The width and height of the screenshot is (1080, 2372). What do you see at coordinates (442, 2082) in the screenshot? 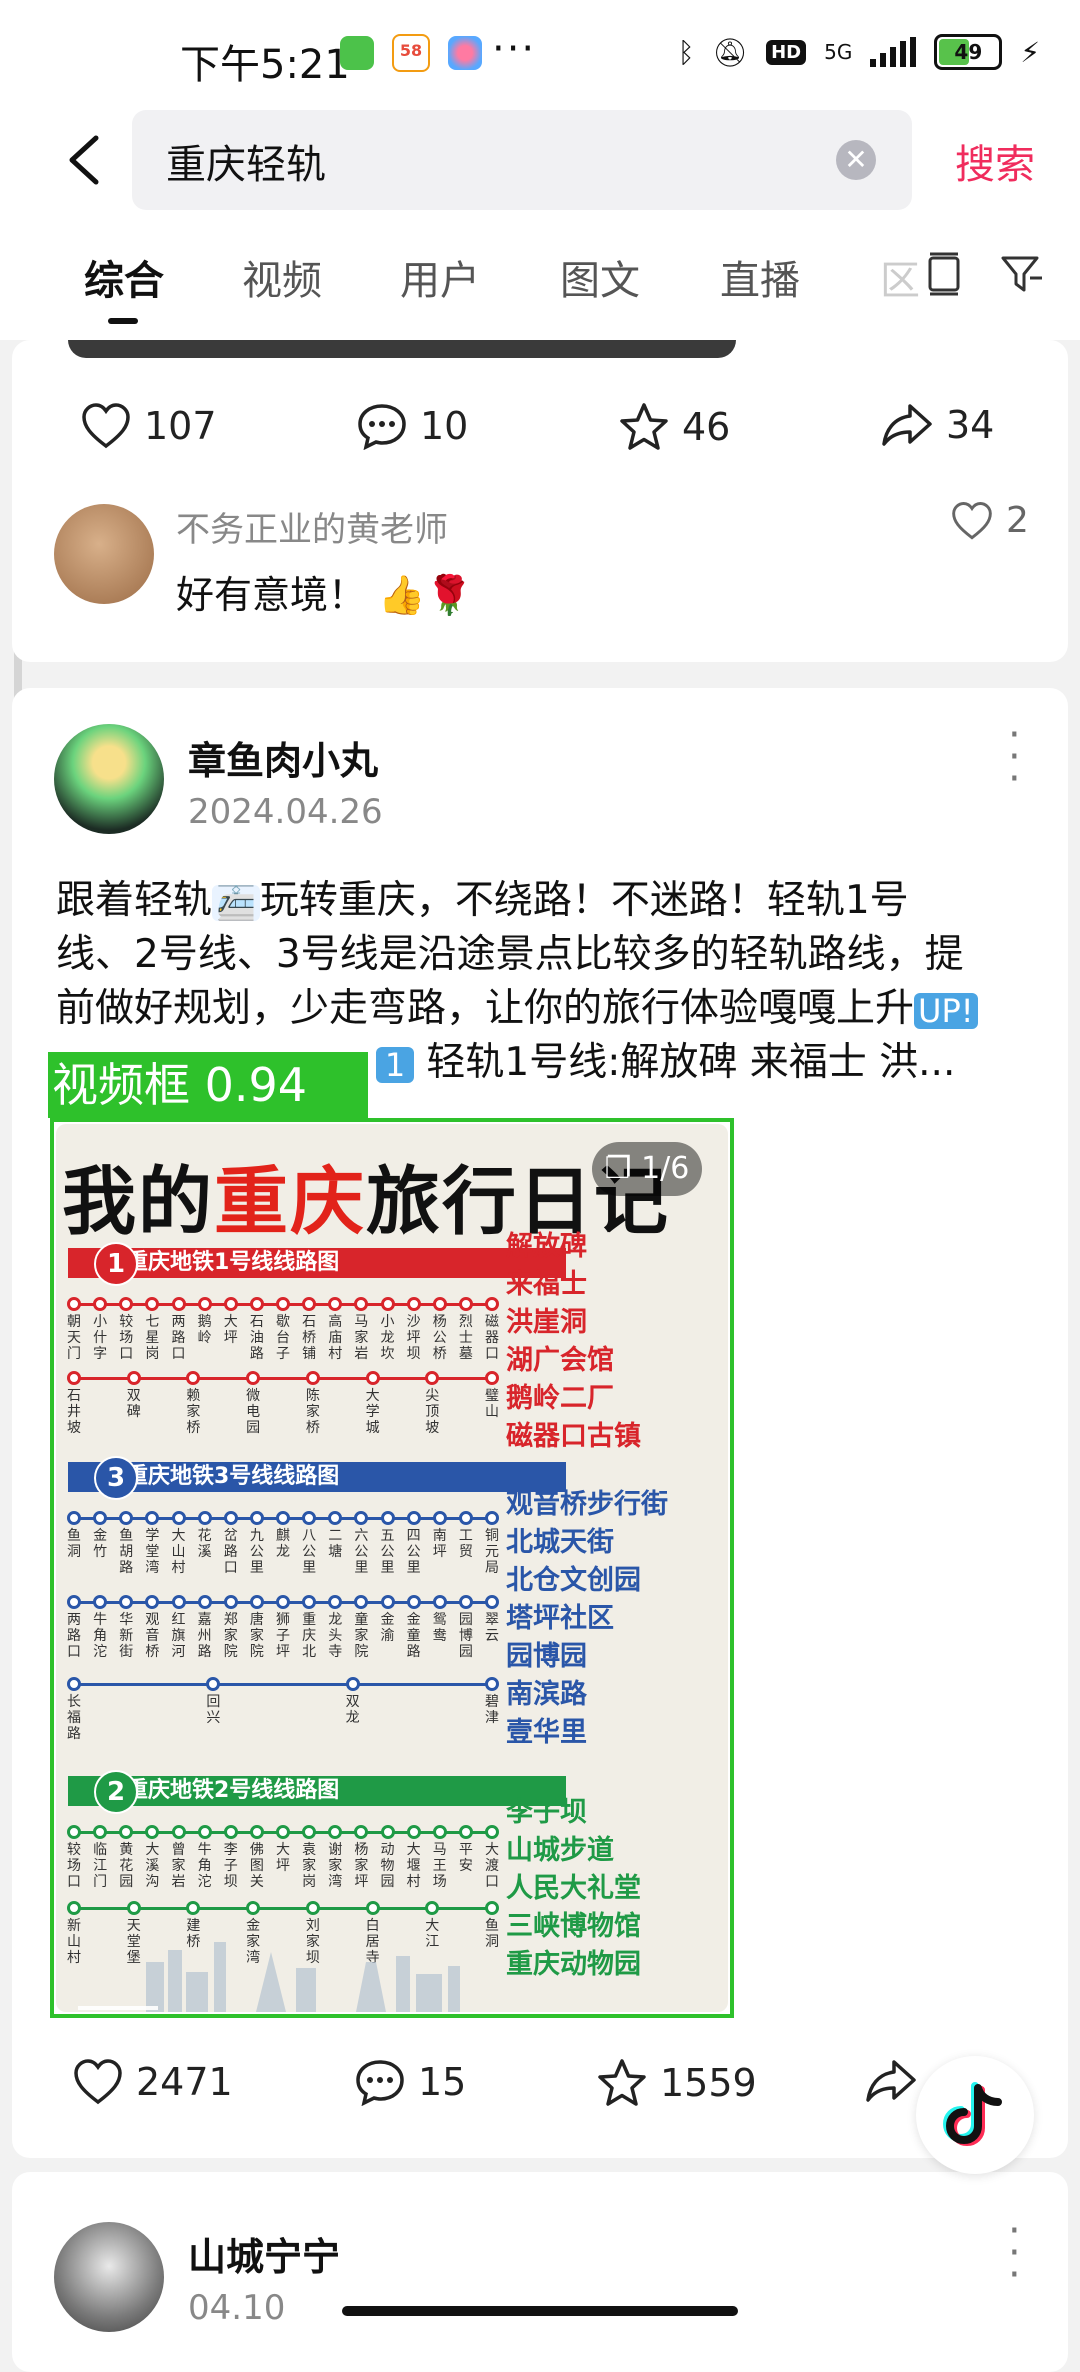
I see `comment-count: 15` at bounding box center [442, 2082].